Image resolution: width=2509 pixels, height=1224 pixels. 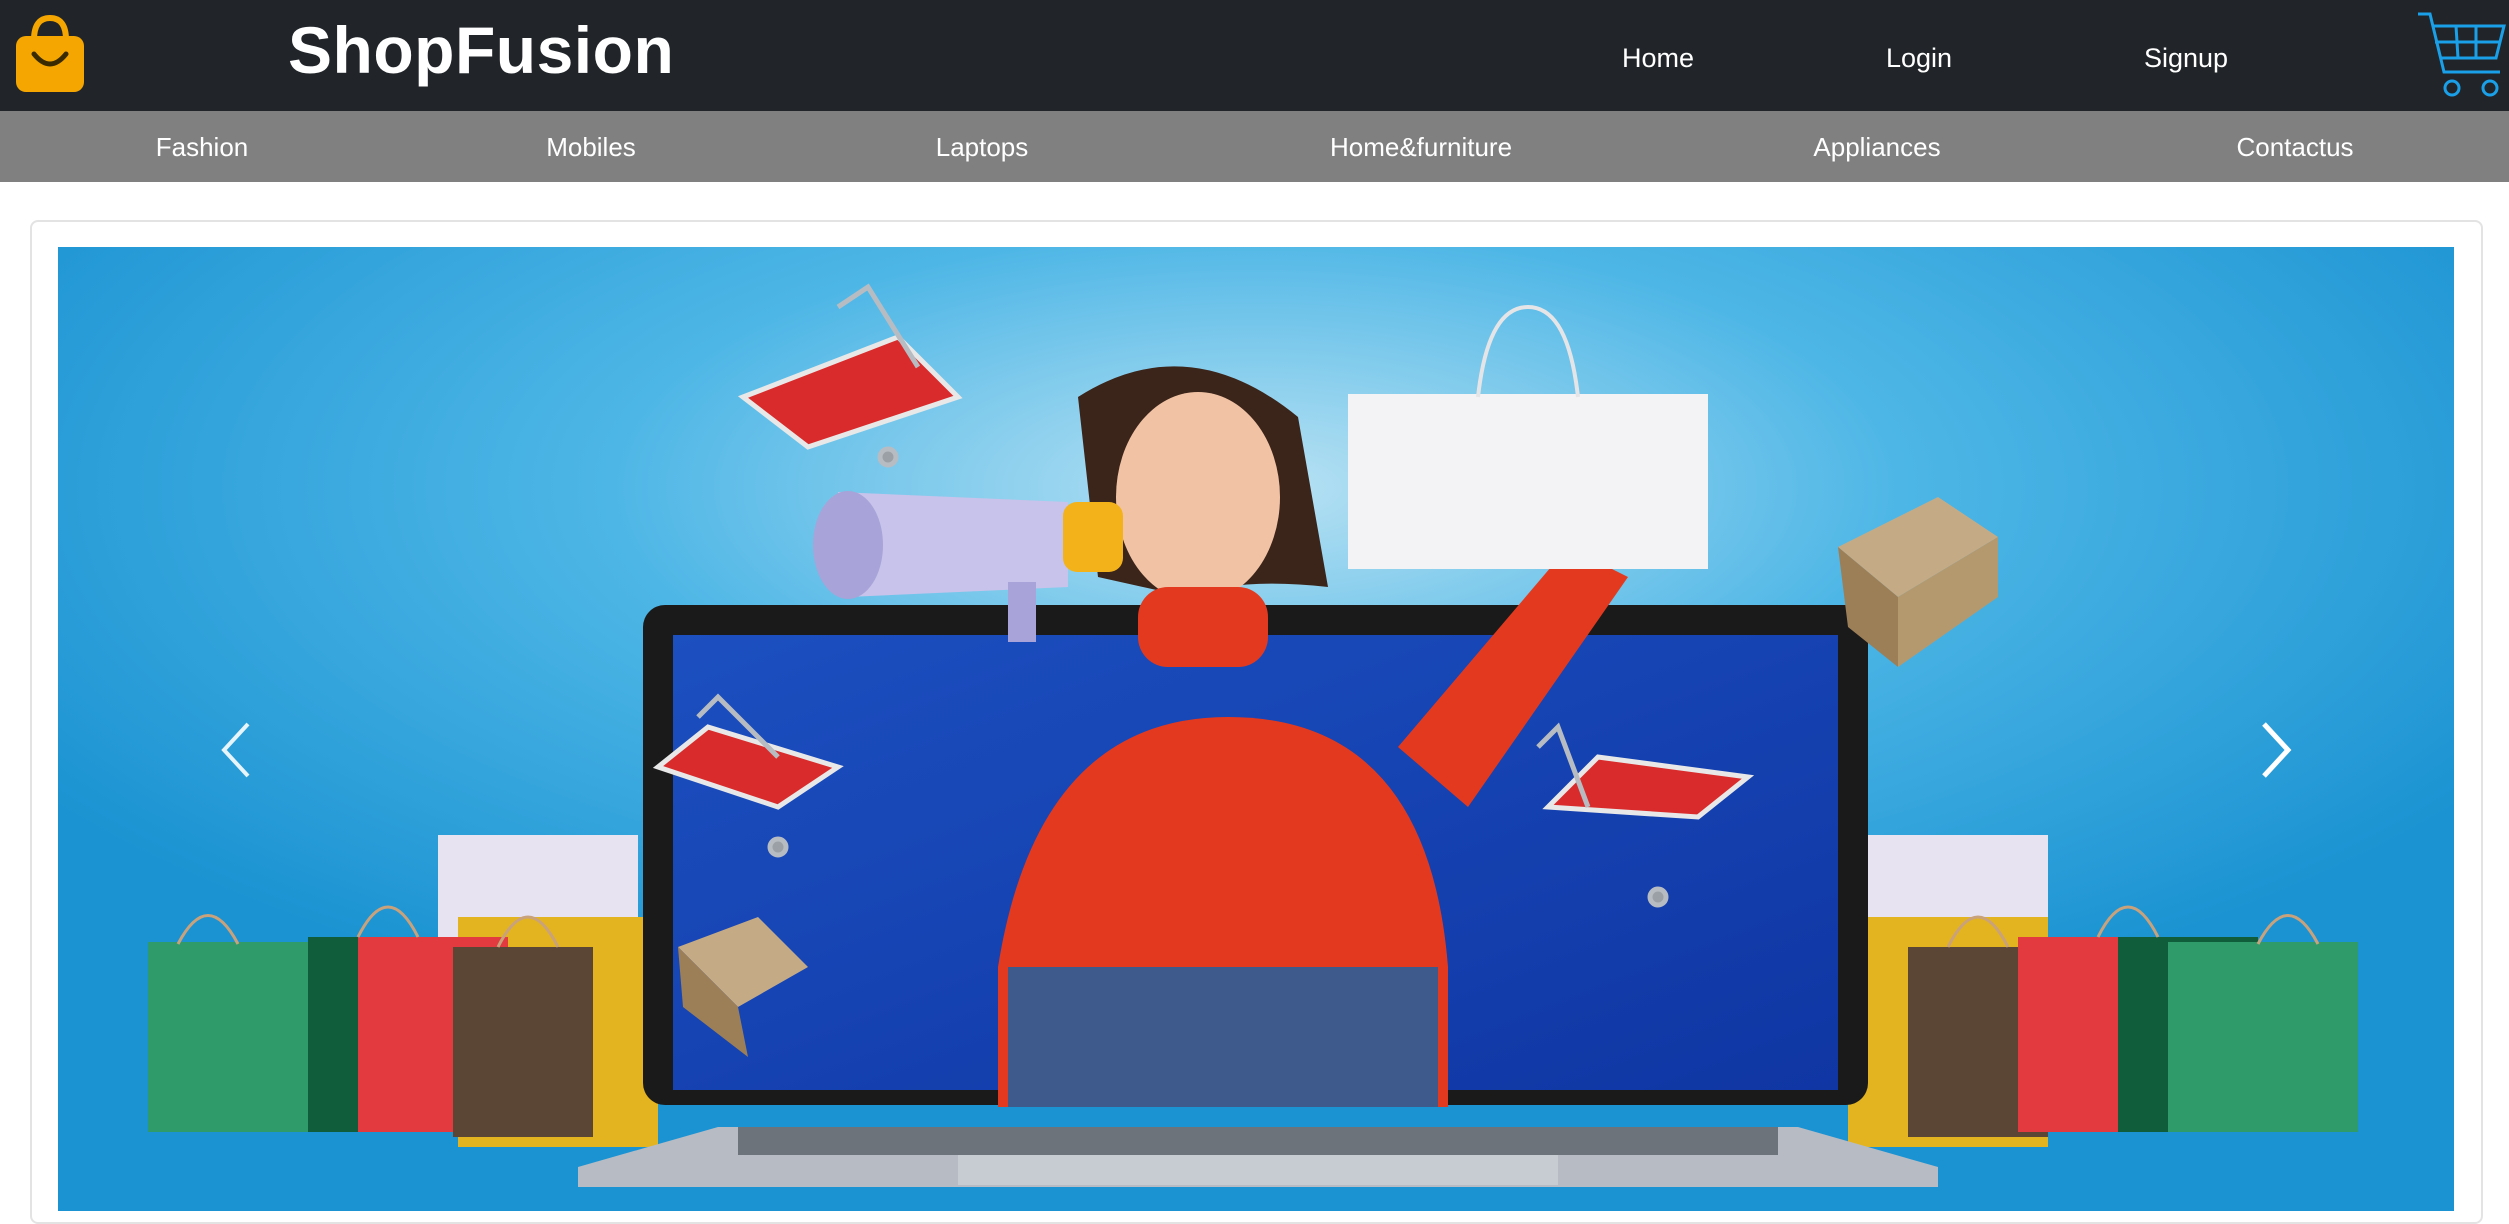 What do you see at coordinates (1658, 58) in the screenshot?
I see `nav-home-link: Home` at bounding box center [1658, 58].